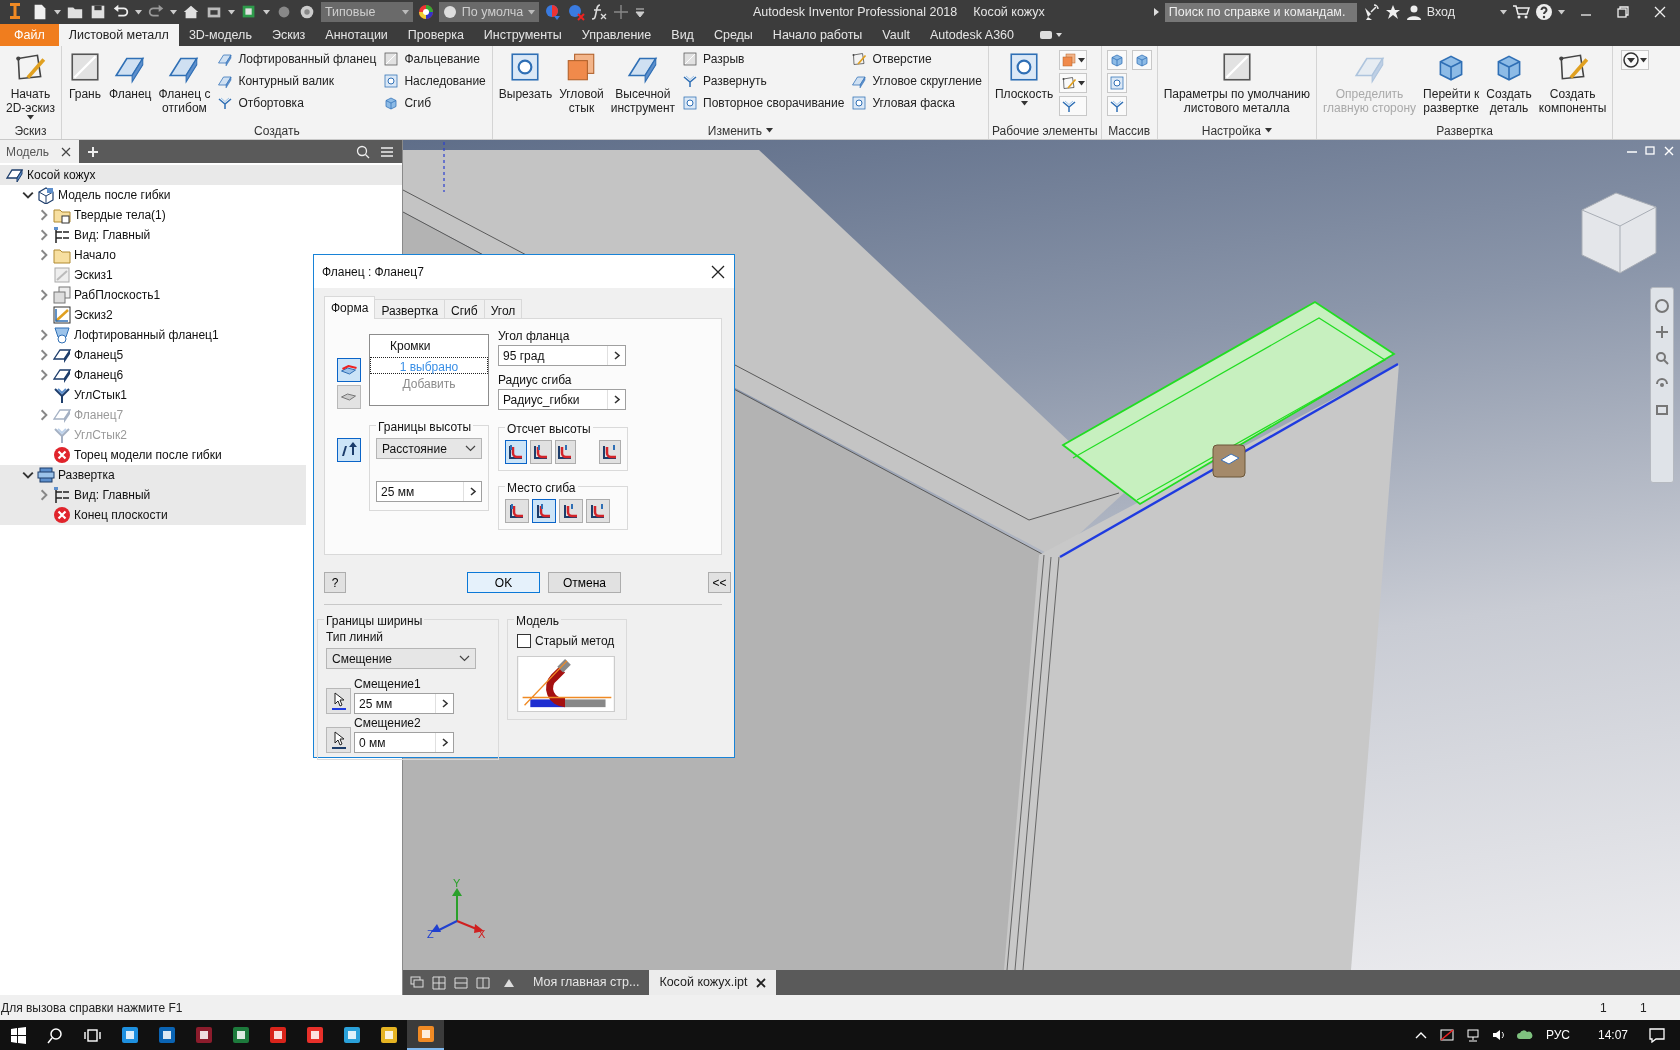 This screenshot has width=1680, height=1050. Describe the element at coordinates (1572, 82) in the screenshot. I see `ribbon-button: Создать компоненты` at that location.